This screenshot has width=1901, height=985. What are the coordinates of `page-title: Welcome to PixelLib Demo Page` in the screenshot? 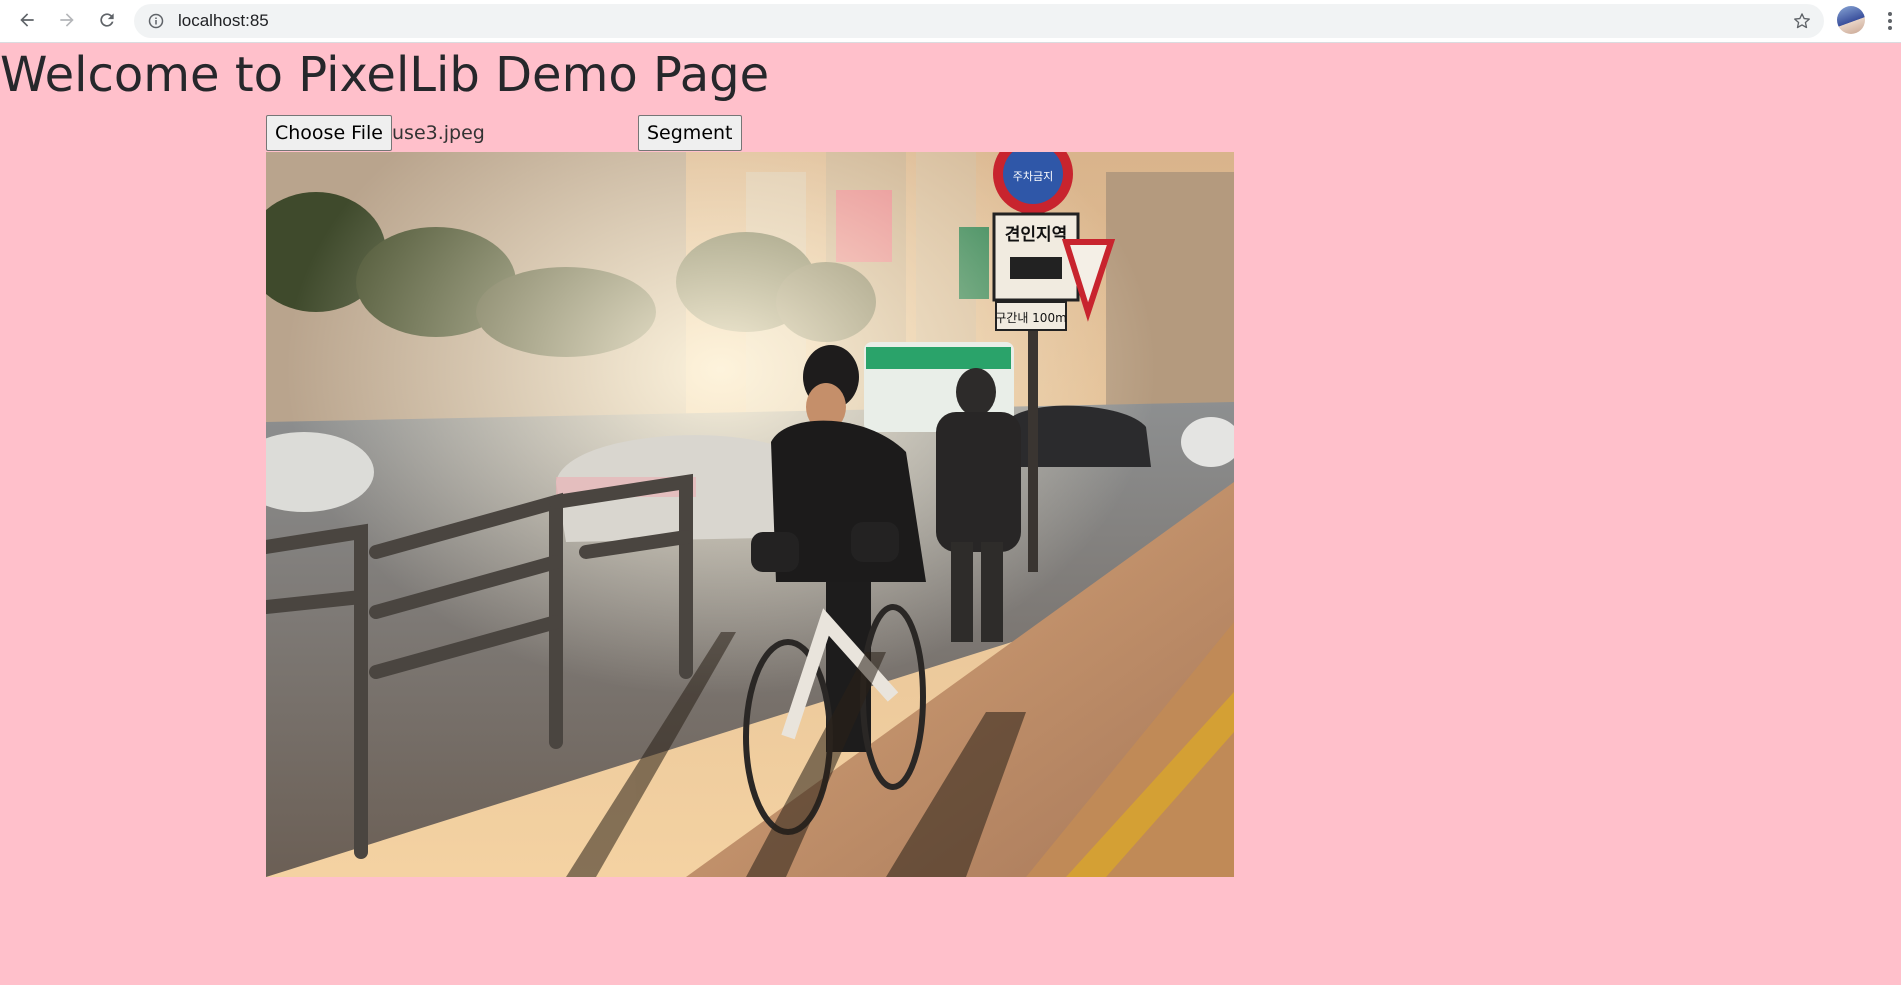 It's located at (385, 75).